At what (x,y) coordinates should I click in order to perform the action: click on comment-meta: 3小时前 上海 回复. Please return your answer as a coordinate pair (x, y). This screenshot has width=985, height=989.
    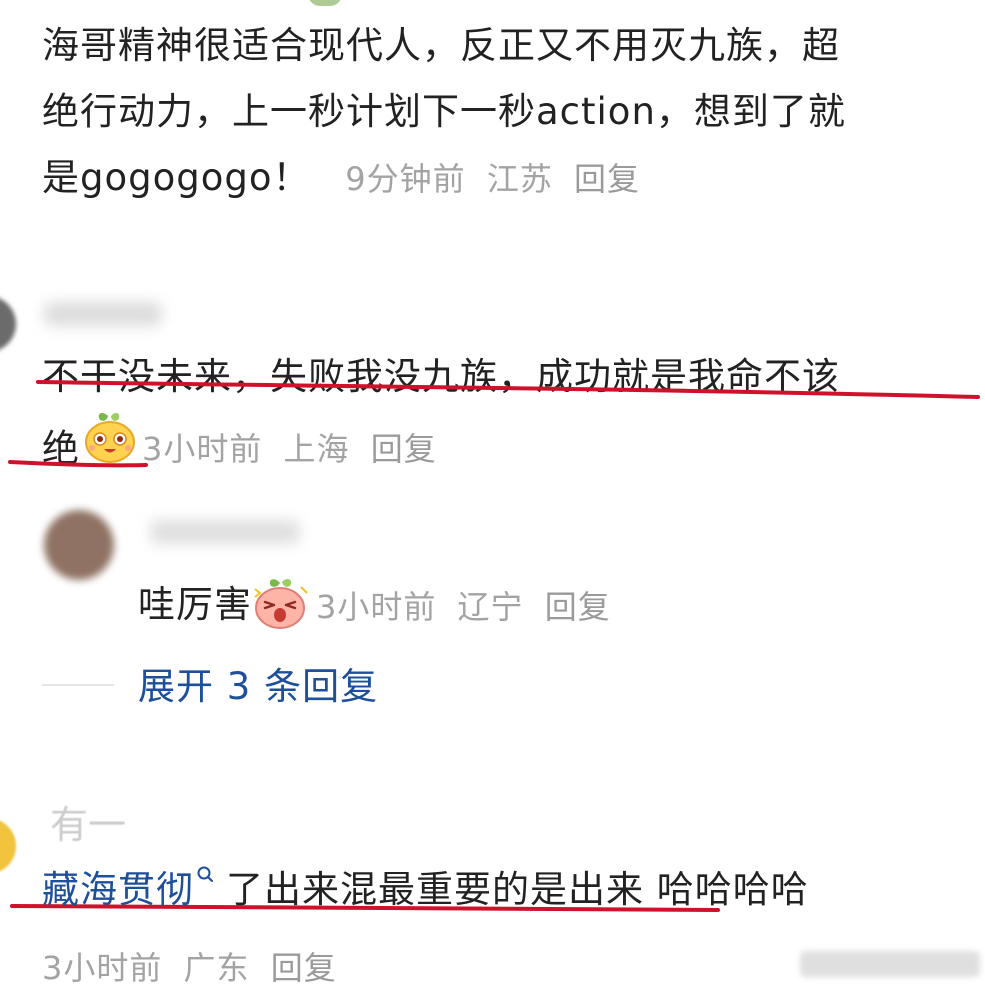
    Looking at the image, I should click on (289, 449).